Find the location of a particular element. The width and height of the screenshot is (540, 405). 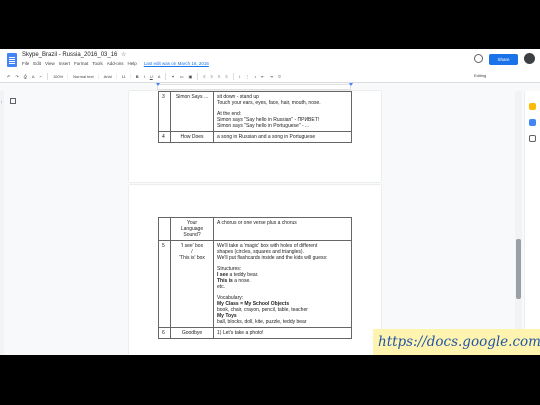

keep-icon is located at coordinates (532, 106).